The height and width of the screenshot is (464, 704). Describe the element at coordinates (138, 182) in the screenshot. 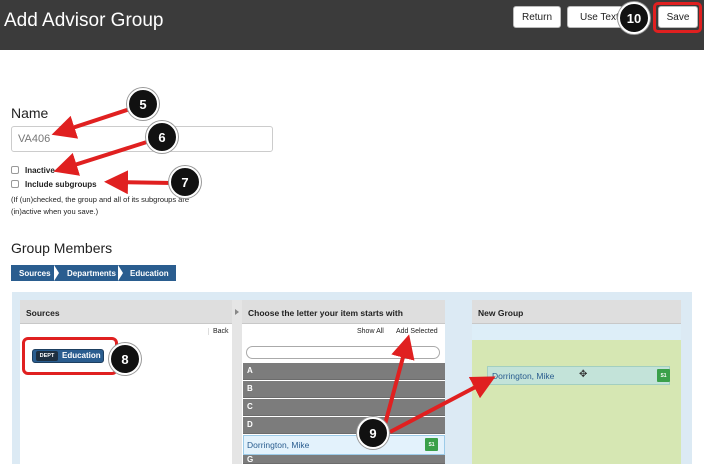

I see `arrow-to-subgroups` at that location.